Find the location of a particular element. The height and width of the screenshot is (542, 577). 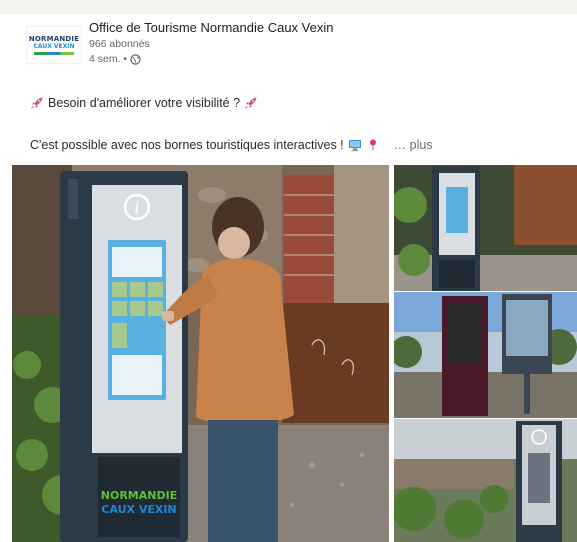

company-logo: NORMANDIE CAUX VEXIN is located at coordinates (54, 45).